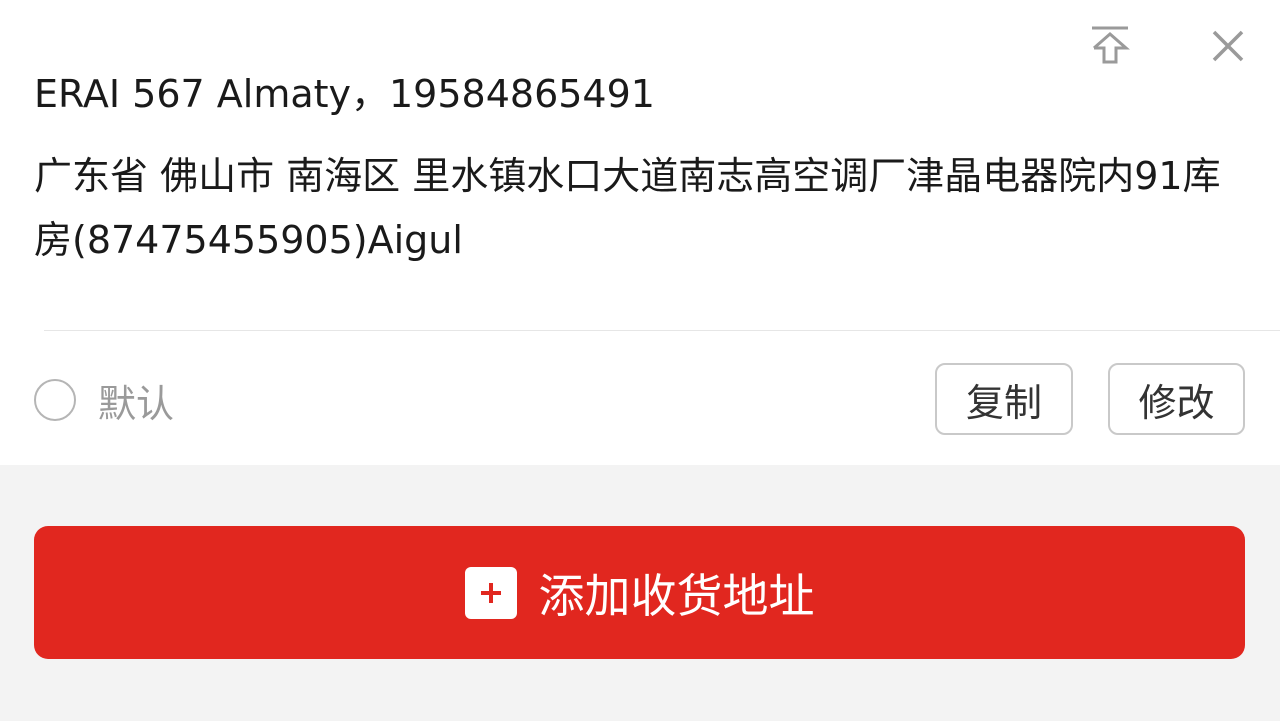  I want to click on close-icon, so click(1228, 46).